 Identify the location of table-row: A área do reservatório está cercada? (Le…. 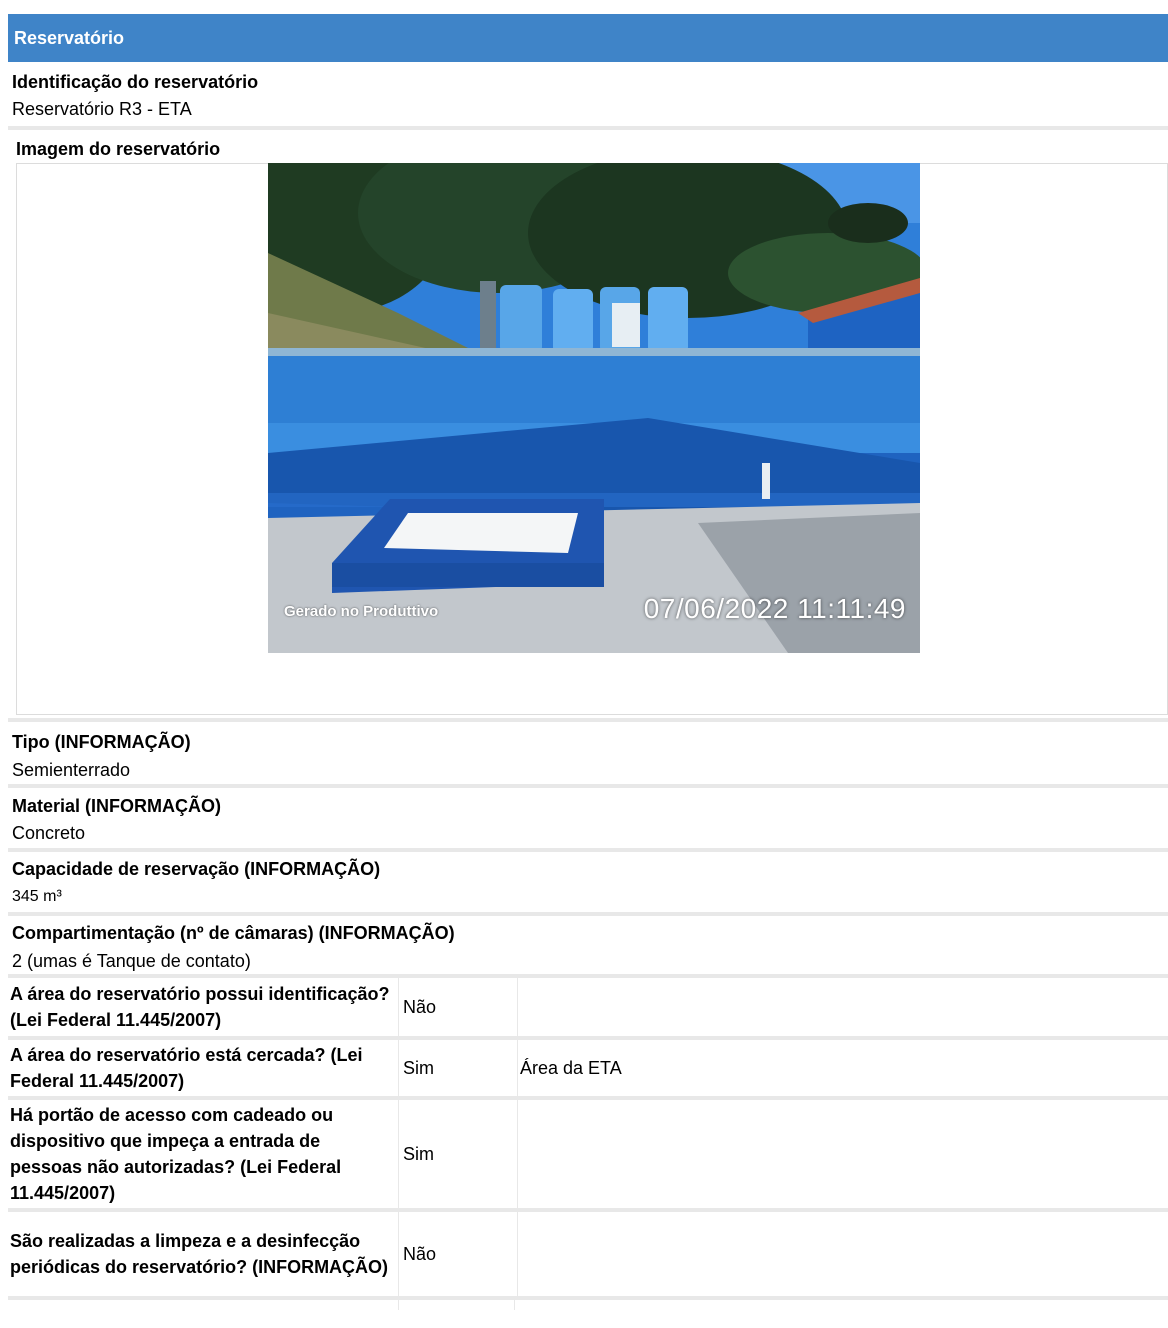
(588, 1069).